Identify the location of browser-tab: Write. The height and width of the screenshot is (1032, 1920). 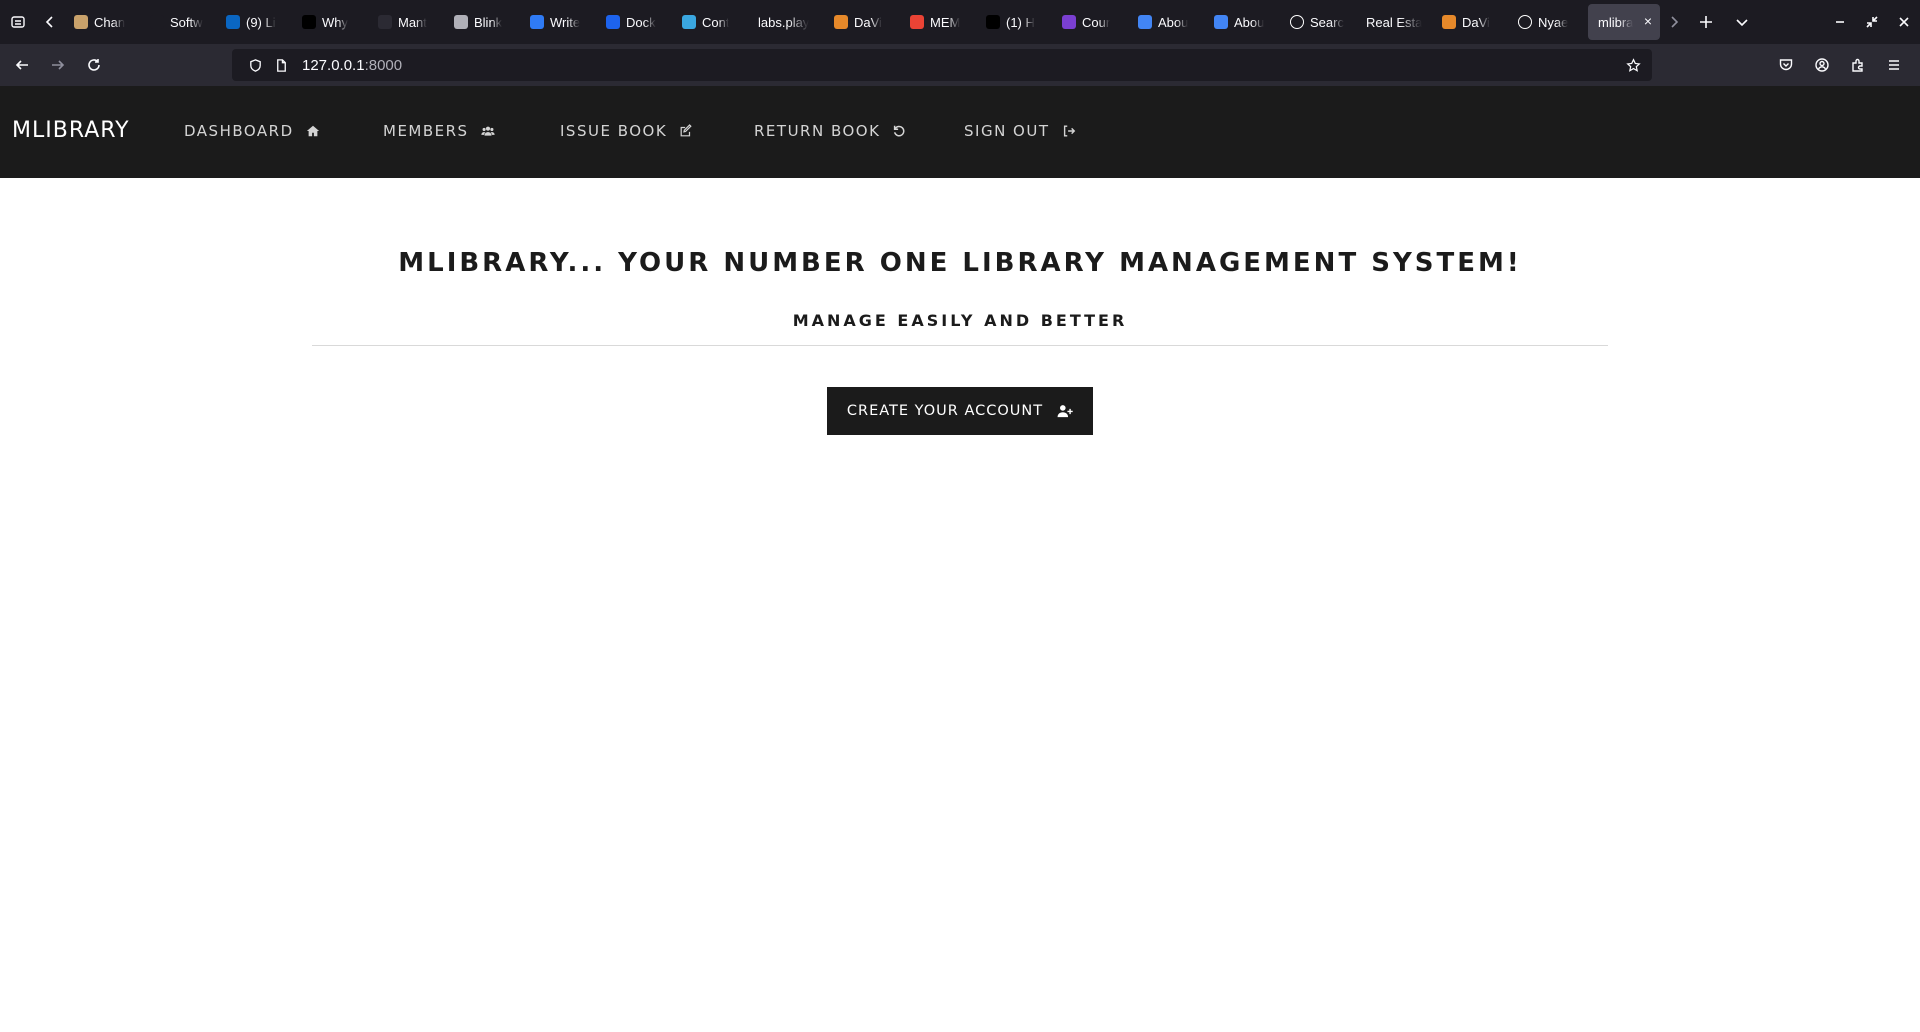
(558, 22).